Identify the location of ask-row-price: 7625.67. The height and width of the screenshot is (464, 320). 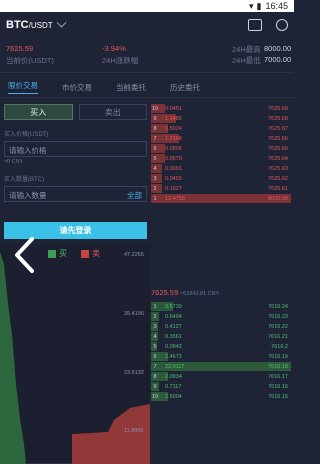
(278, 128).